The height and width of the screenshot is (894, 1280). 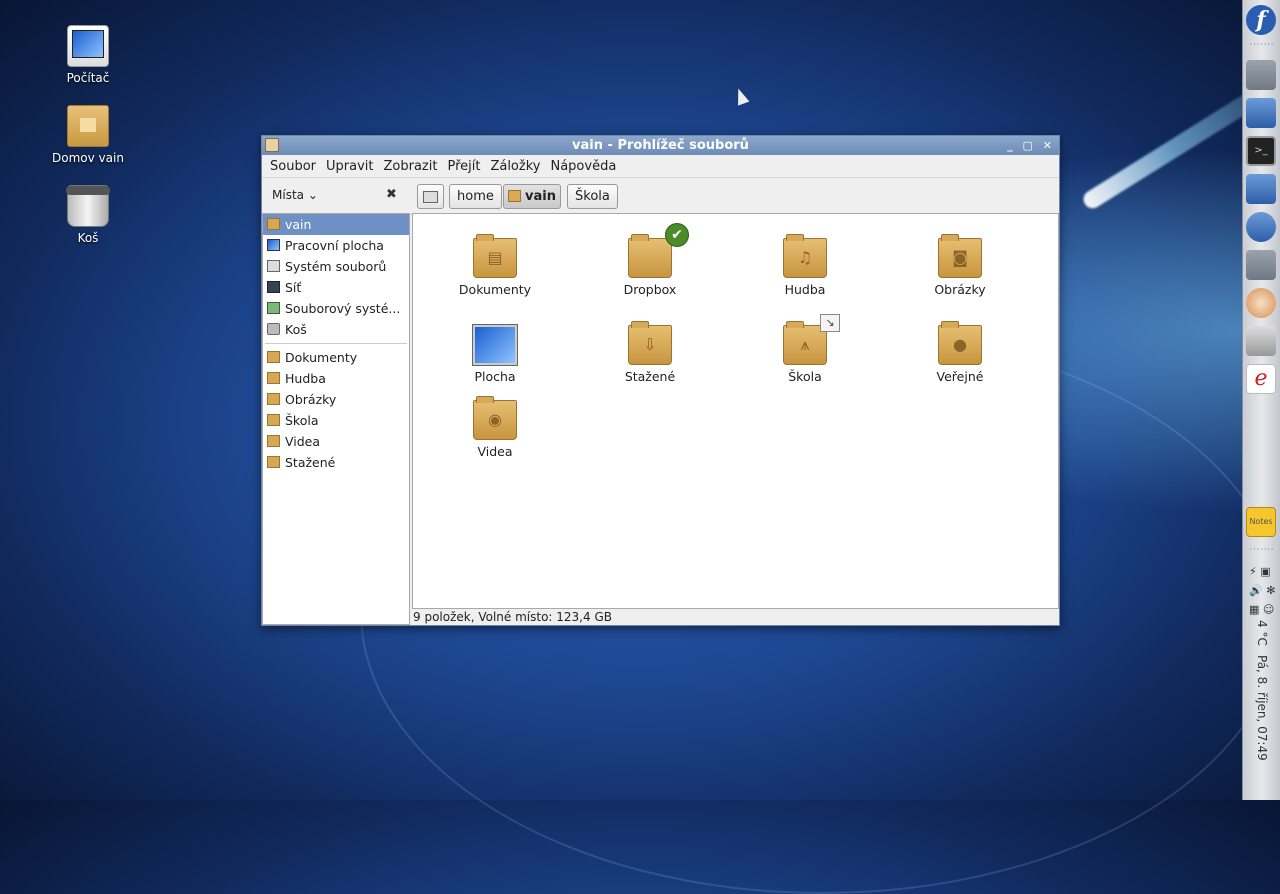 What do you see at coordinates (295, 195) in the screenshot?
I see `places-dropdown: Místa ⌄` at bounding box center [295, 195].